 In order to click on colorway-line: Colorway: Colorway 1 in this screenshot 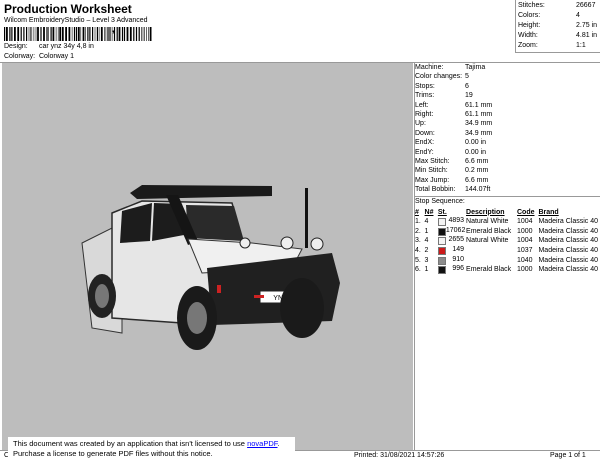, I will do `click(39, 56)`.